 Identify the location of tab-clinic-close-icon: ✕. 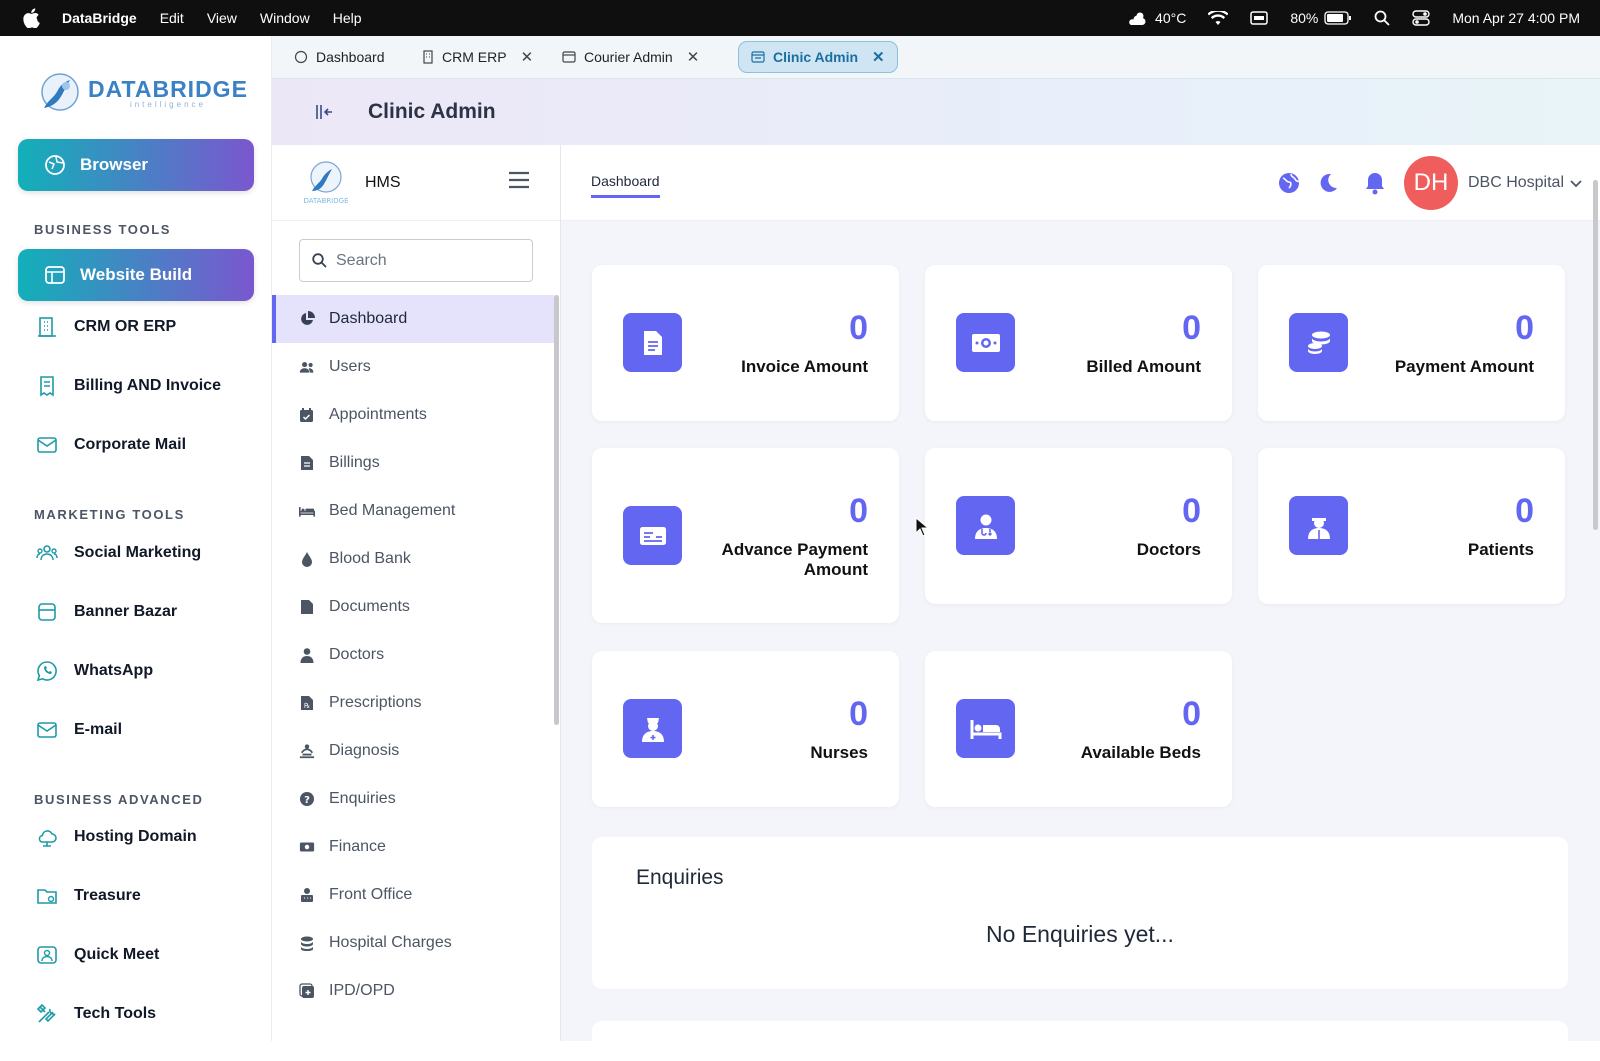
(878, 57).